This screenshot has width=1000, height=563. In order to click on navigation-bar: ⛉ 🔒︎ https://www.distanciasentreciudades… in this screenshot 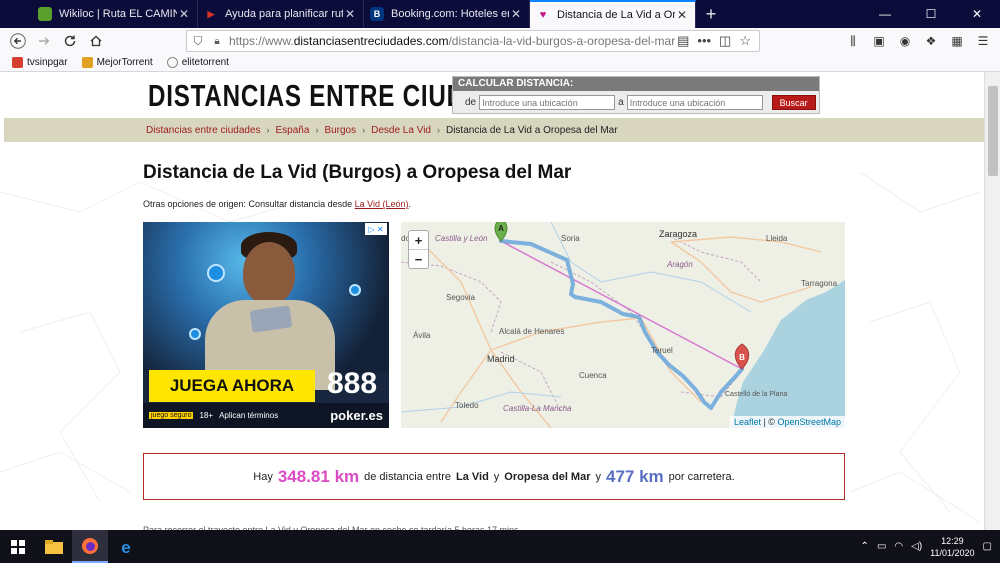, I will do `click(500, 41)`.